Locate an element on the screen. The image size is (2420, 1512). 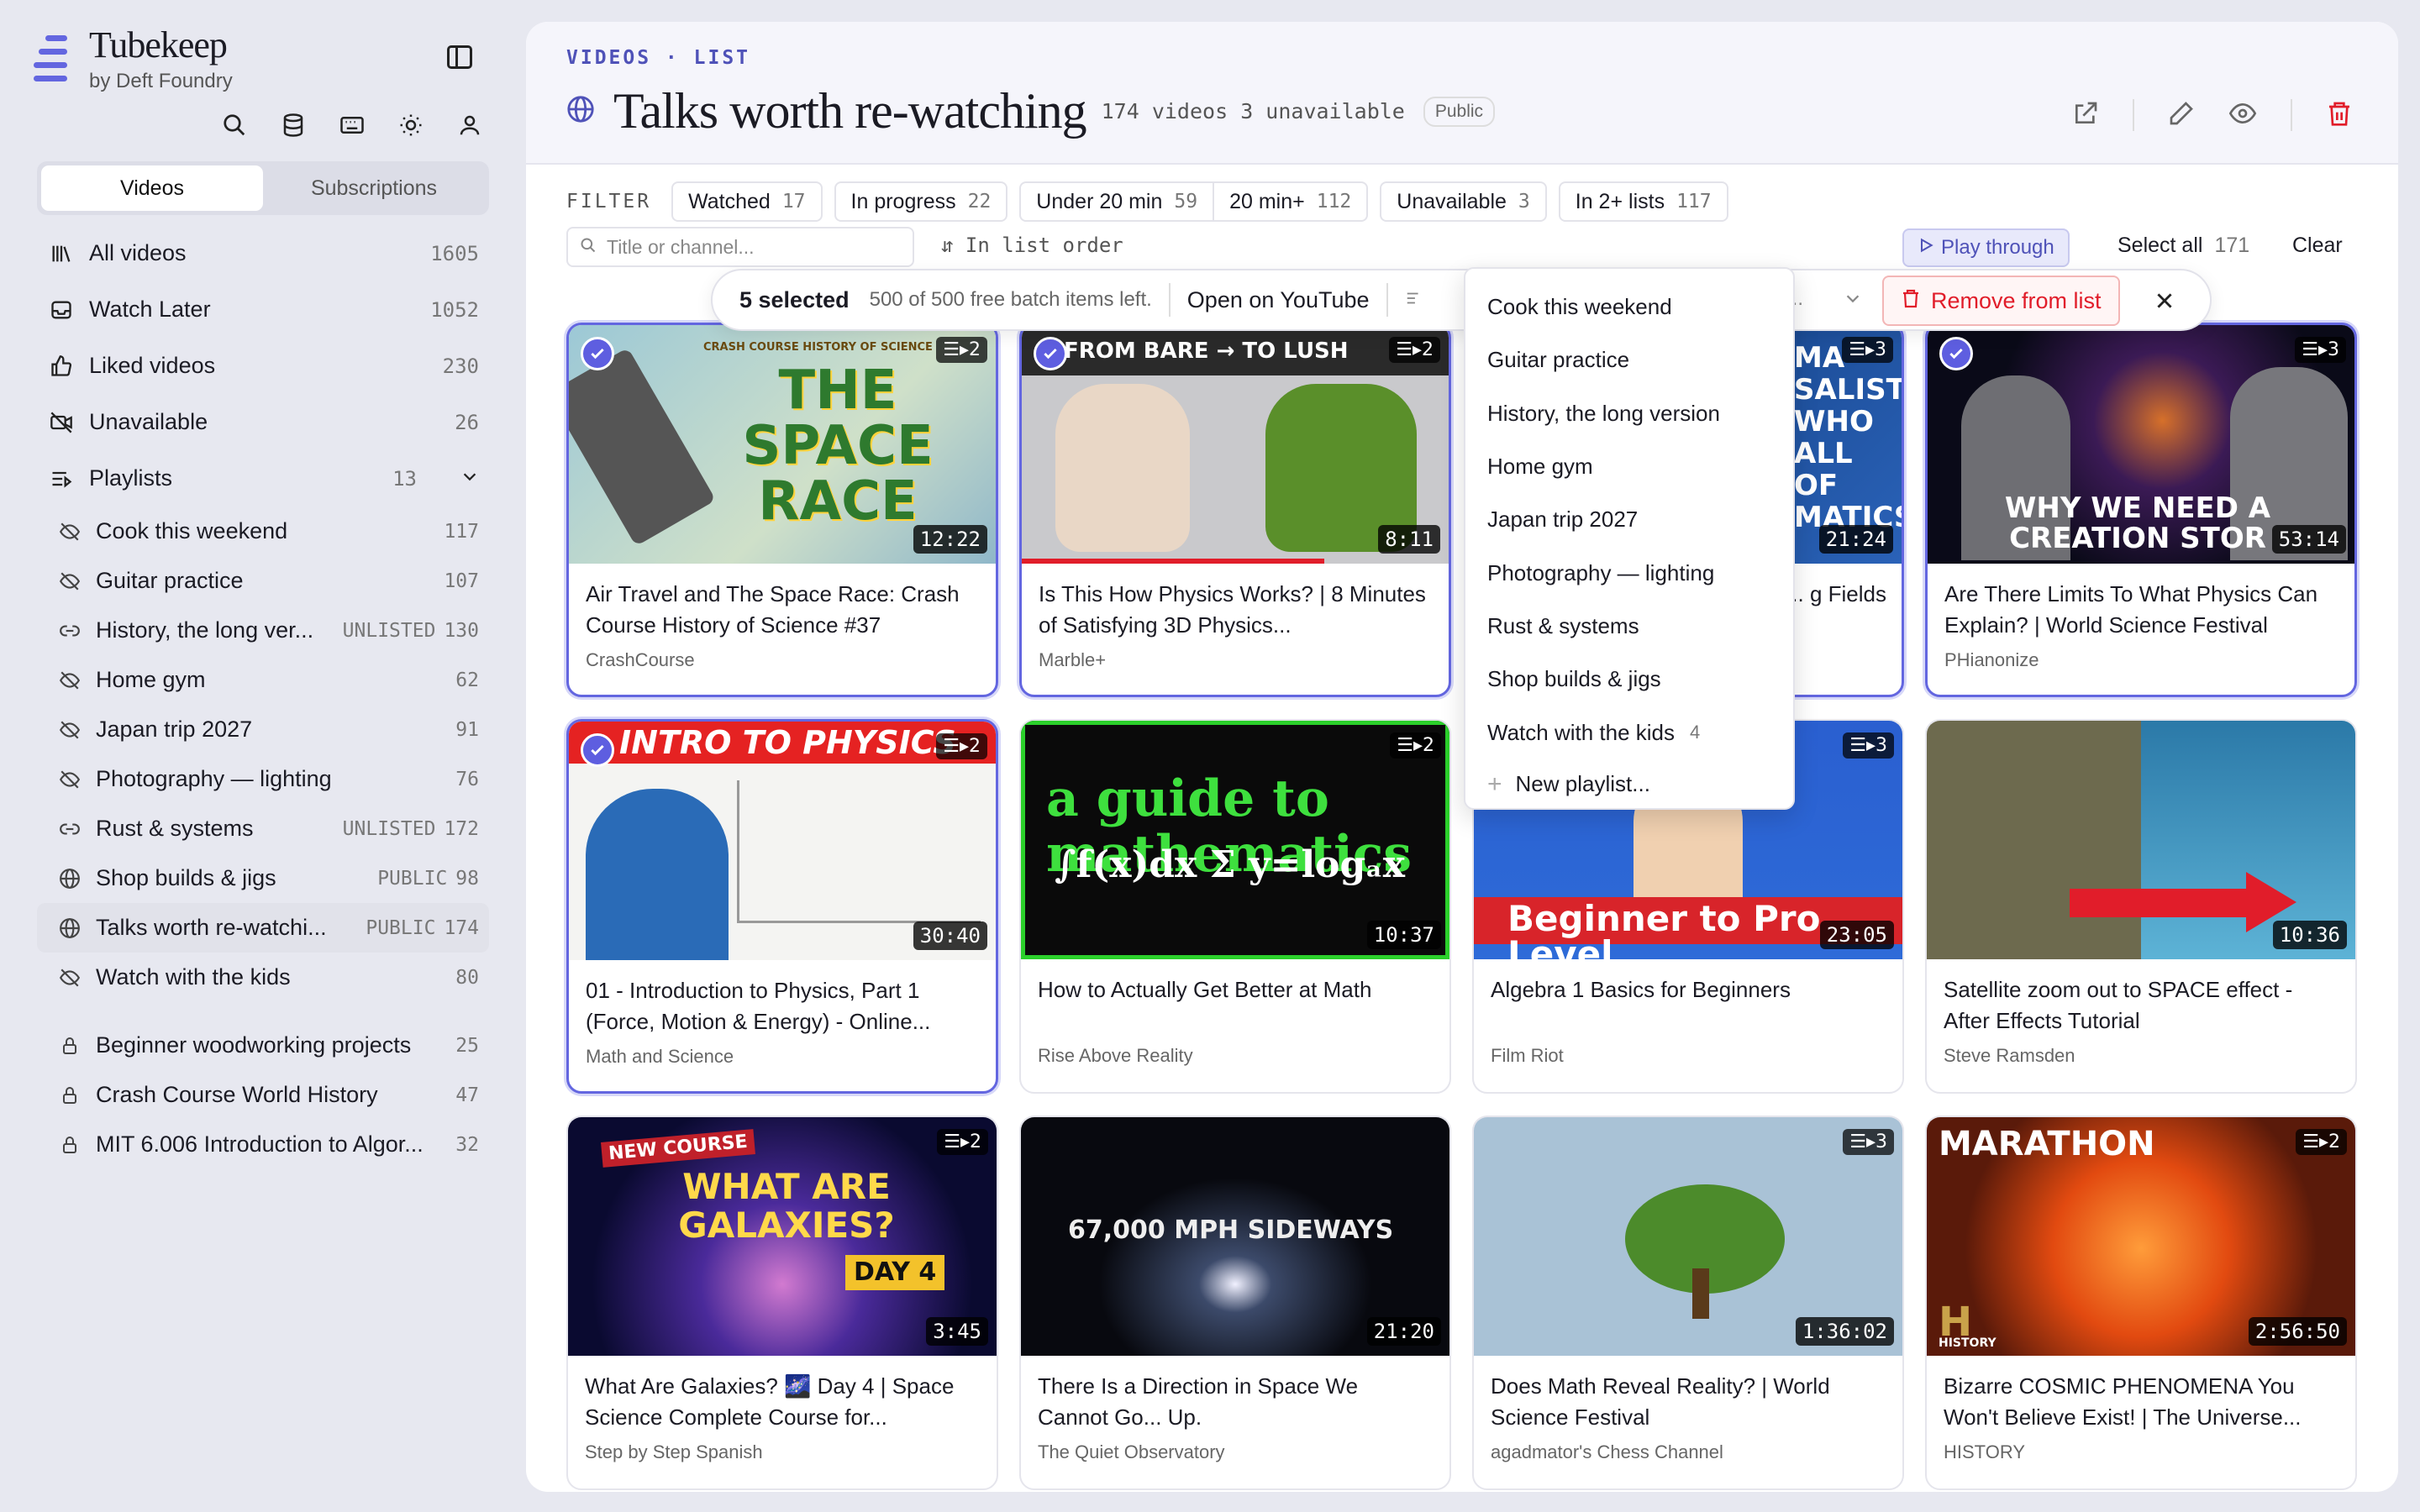
edit-icon is located at coordinates (2181, 115).